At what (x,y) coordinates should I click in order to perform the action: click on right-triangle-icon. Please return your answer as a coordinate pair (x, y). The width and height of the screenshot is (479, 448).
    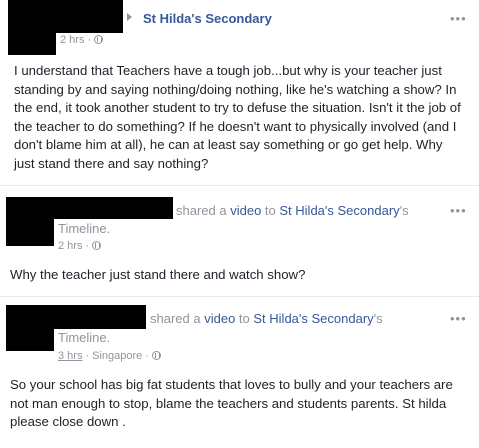
    Looking at the image, I should click on (129, 17).